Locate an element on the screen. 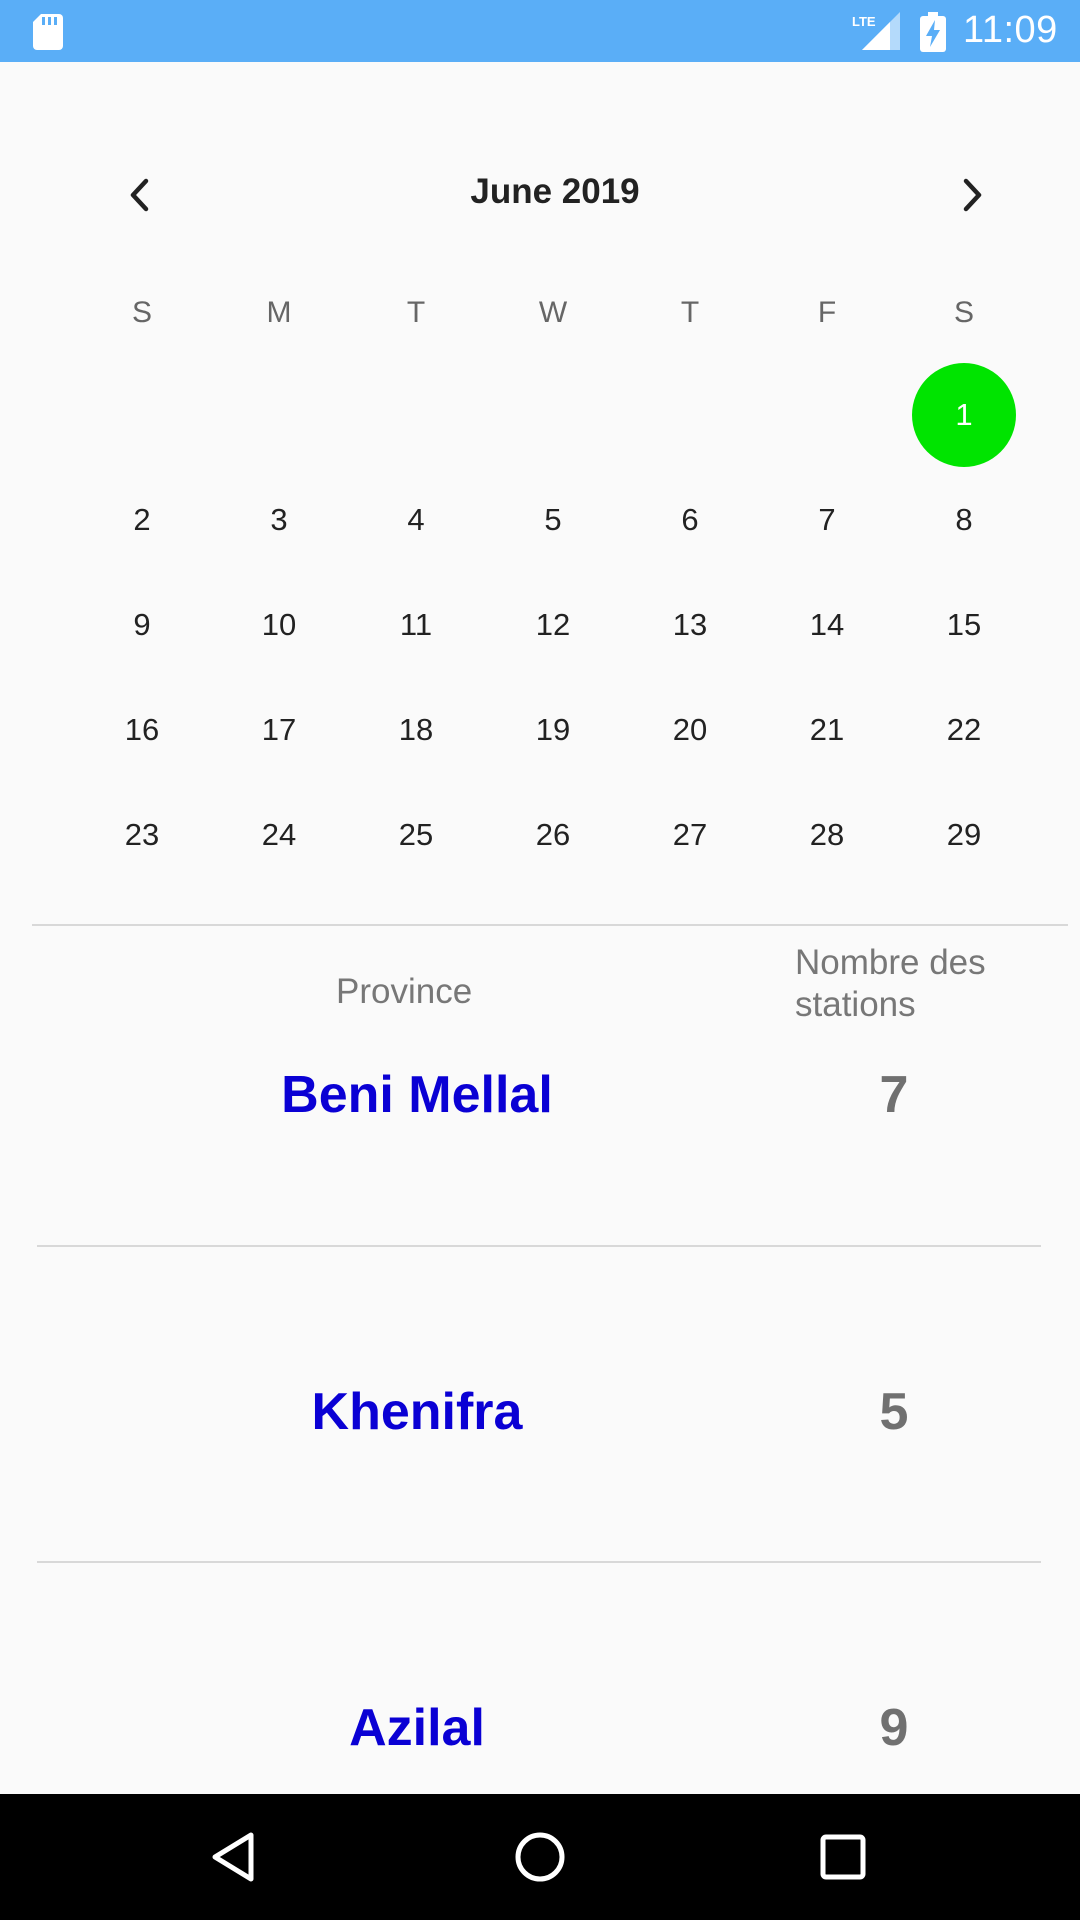  calendar-day: 22 is located at coordinates (964, 730).